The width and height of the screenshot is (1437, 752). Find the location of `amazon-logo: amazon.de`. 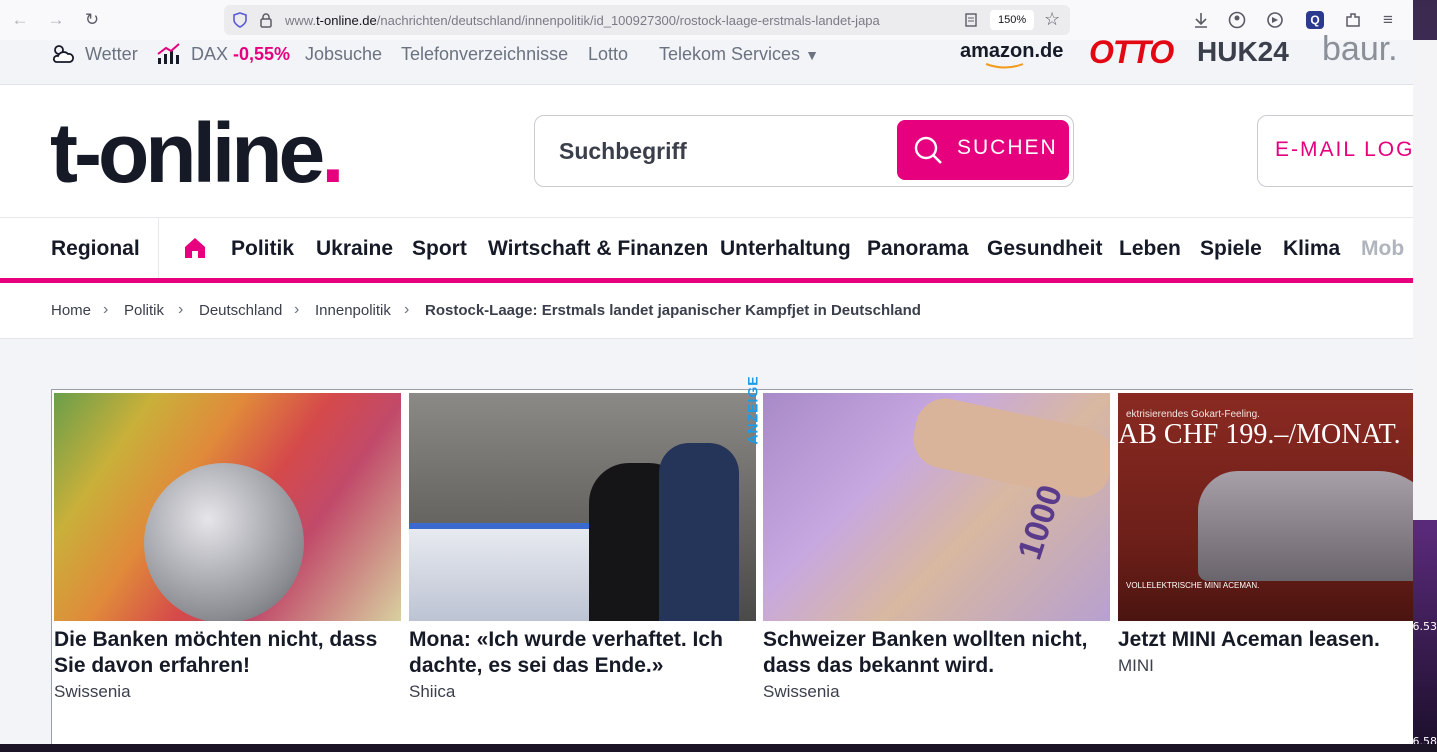

amazon-logo: amazon.de is located at coordinates (1011, 51).